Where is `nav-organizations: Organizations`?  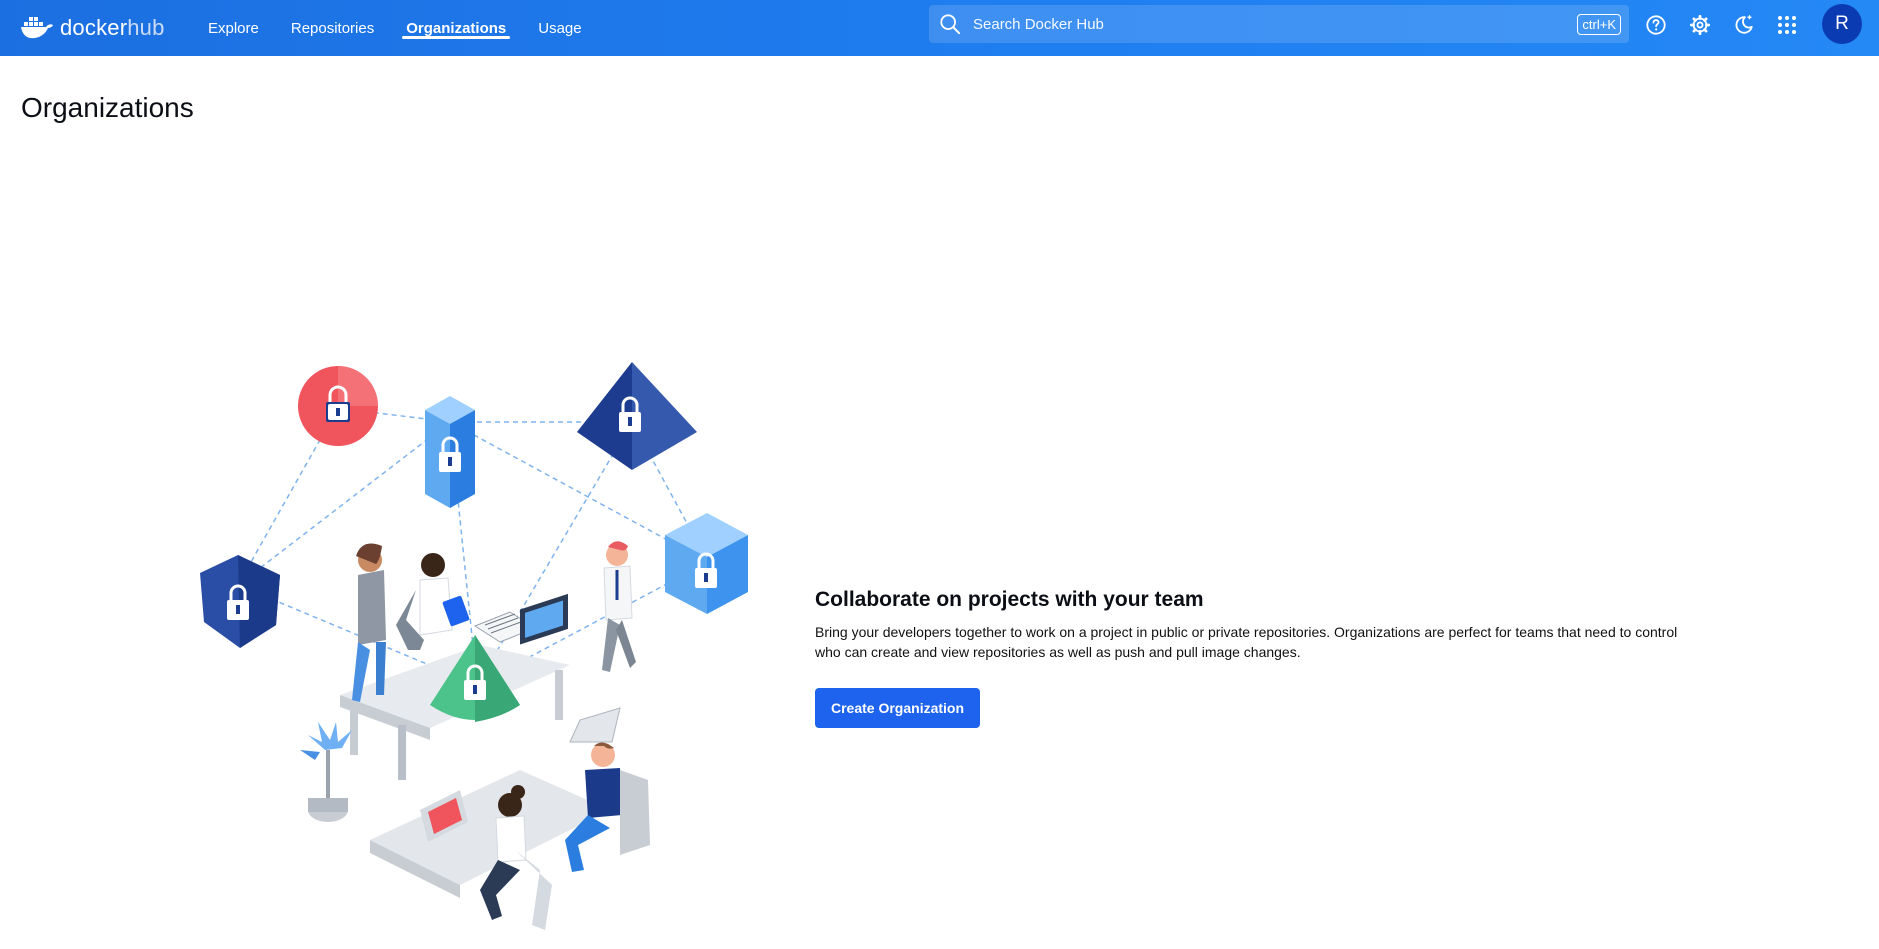
nav-organizations: Organizations is located at coordinates (456, 28).